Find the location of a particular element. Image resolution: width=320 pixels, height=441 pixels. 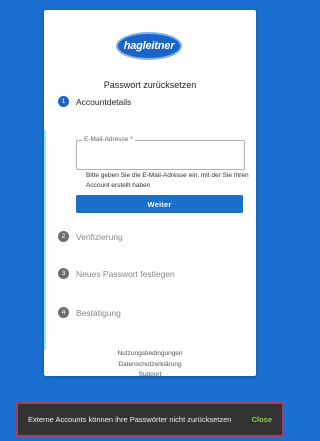

step-1-label: Accountdetails is located at coordinates (104, 101).